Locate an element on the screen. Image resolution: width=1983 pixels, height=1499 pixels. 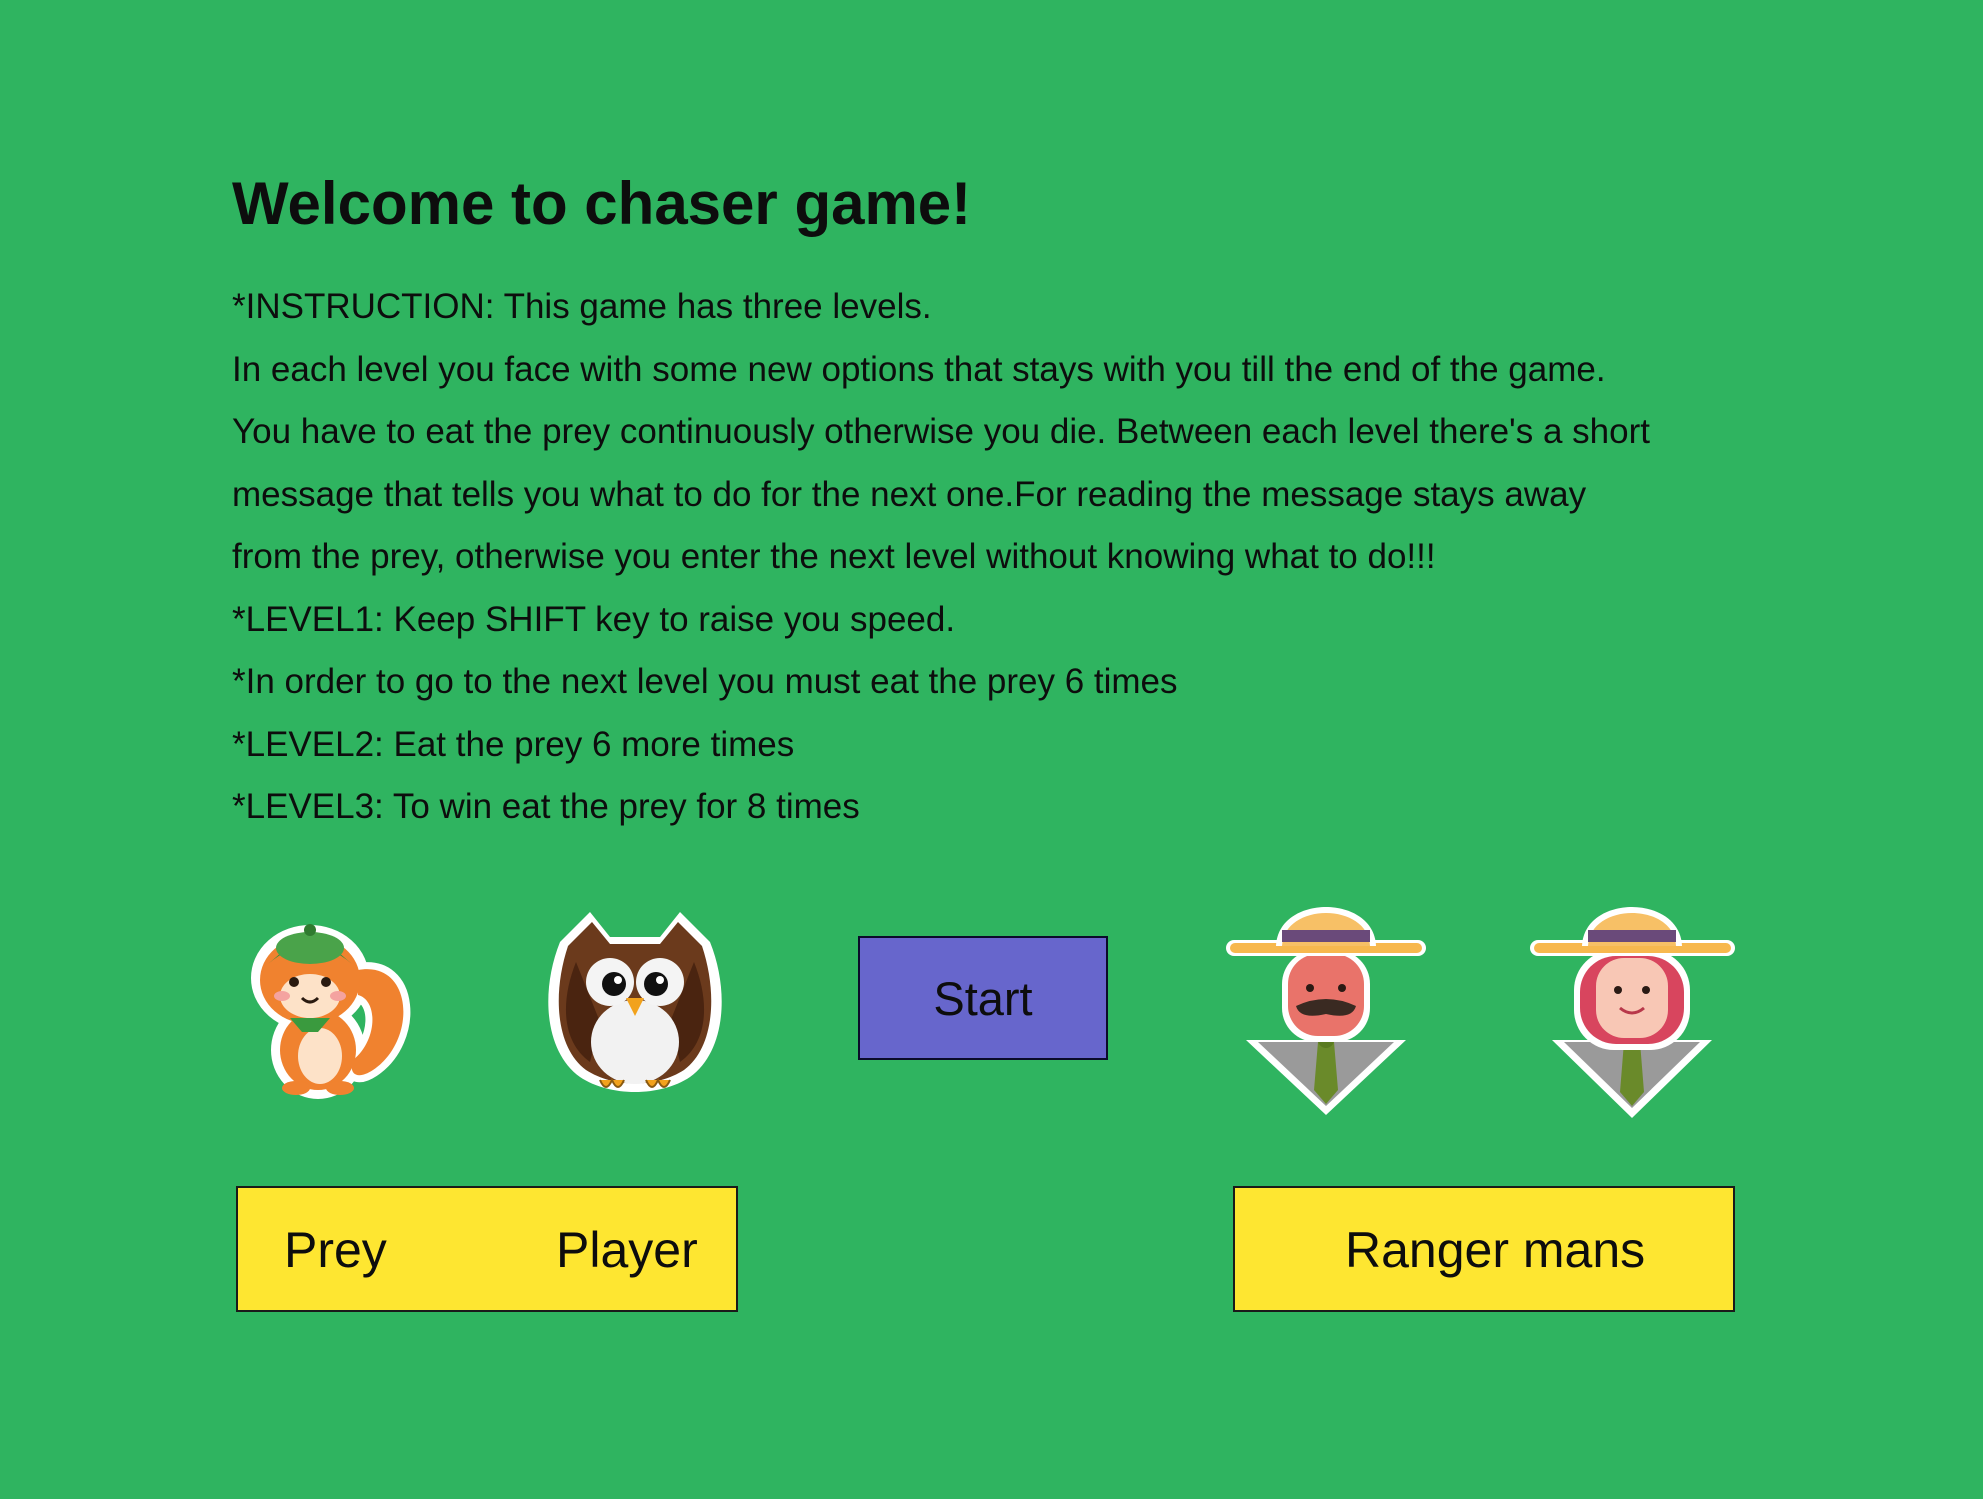
prey-label: Prey is located at coordinates (335, 1250).